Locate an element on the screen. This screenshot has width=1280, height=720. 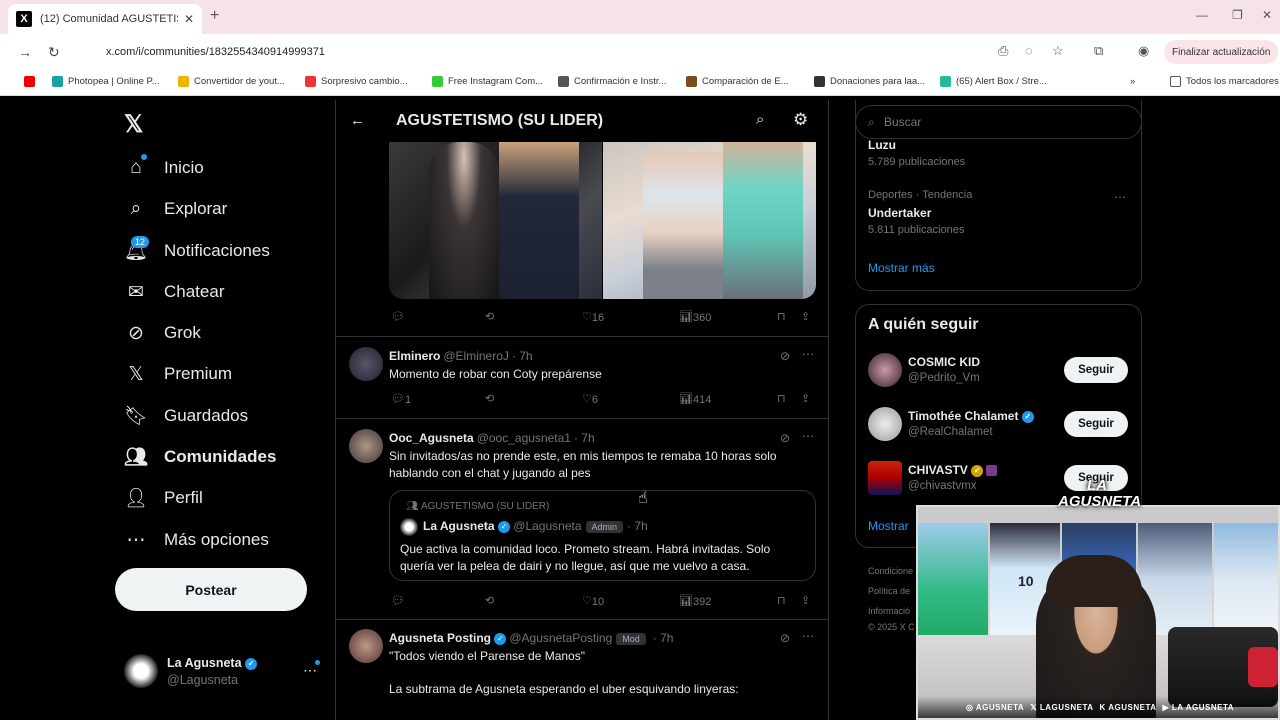
x-logo-icon: 𝕏 is located at coordinates (133, 124).